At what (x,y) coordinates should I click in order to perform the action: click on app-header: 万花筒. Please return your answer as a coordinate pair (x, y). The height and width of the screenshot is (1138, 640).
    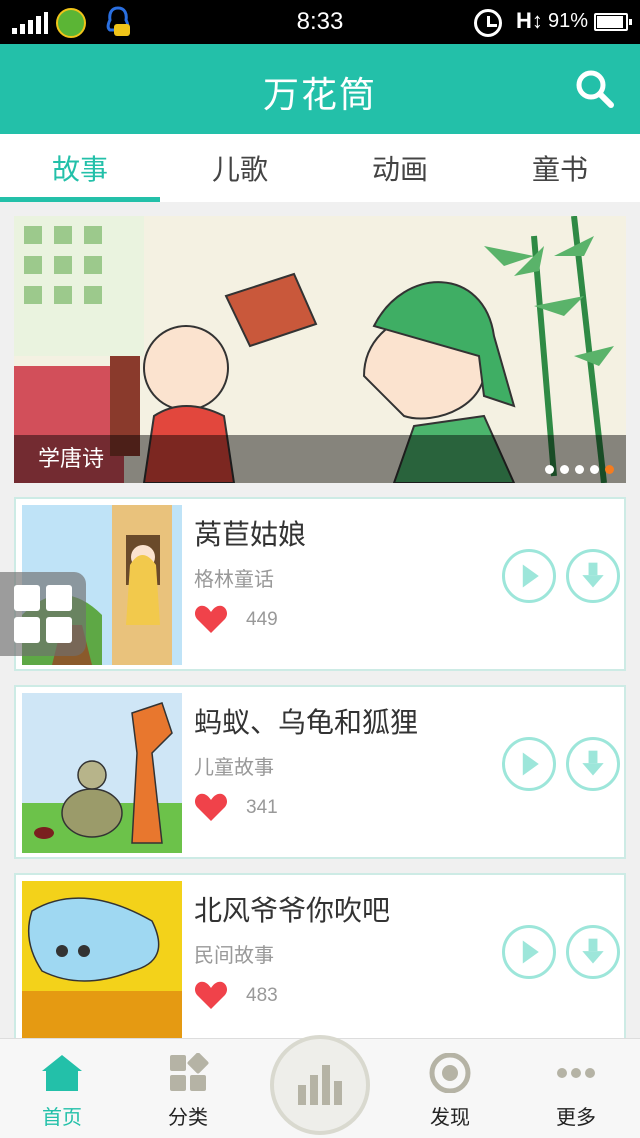
    Looking at the image, I should click on (320, 89).